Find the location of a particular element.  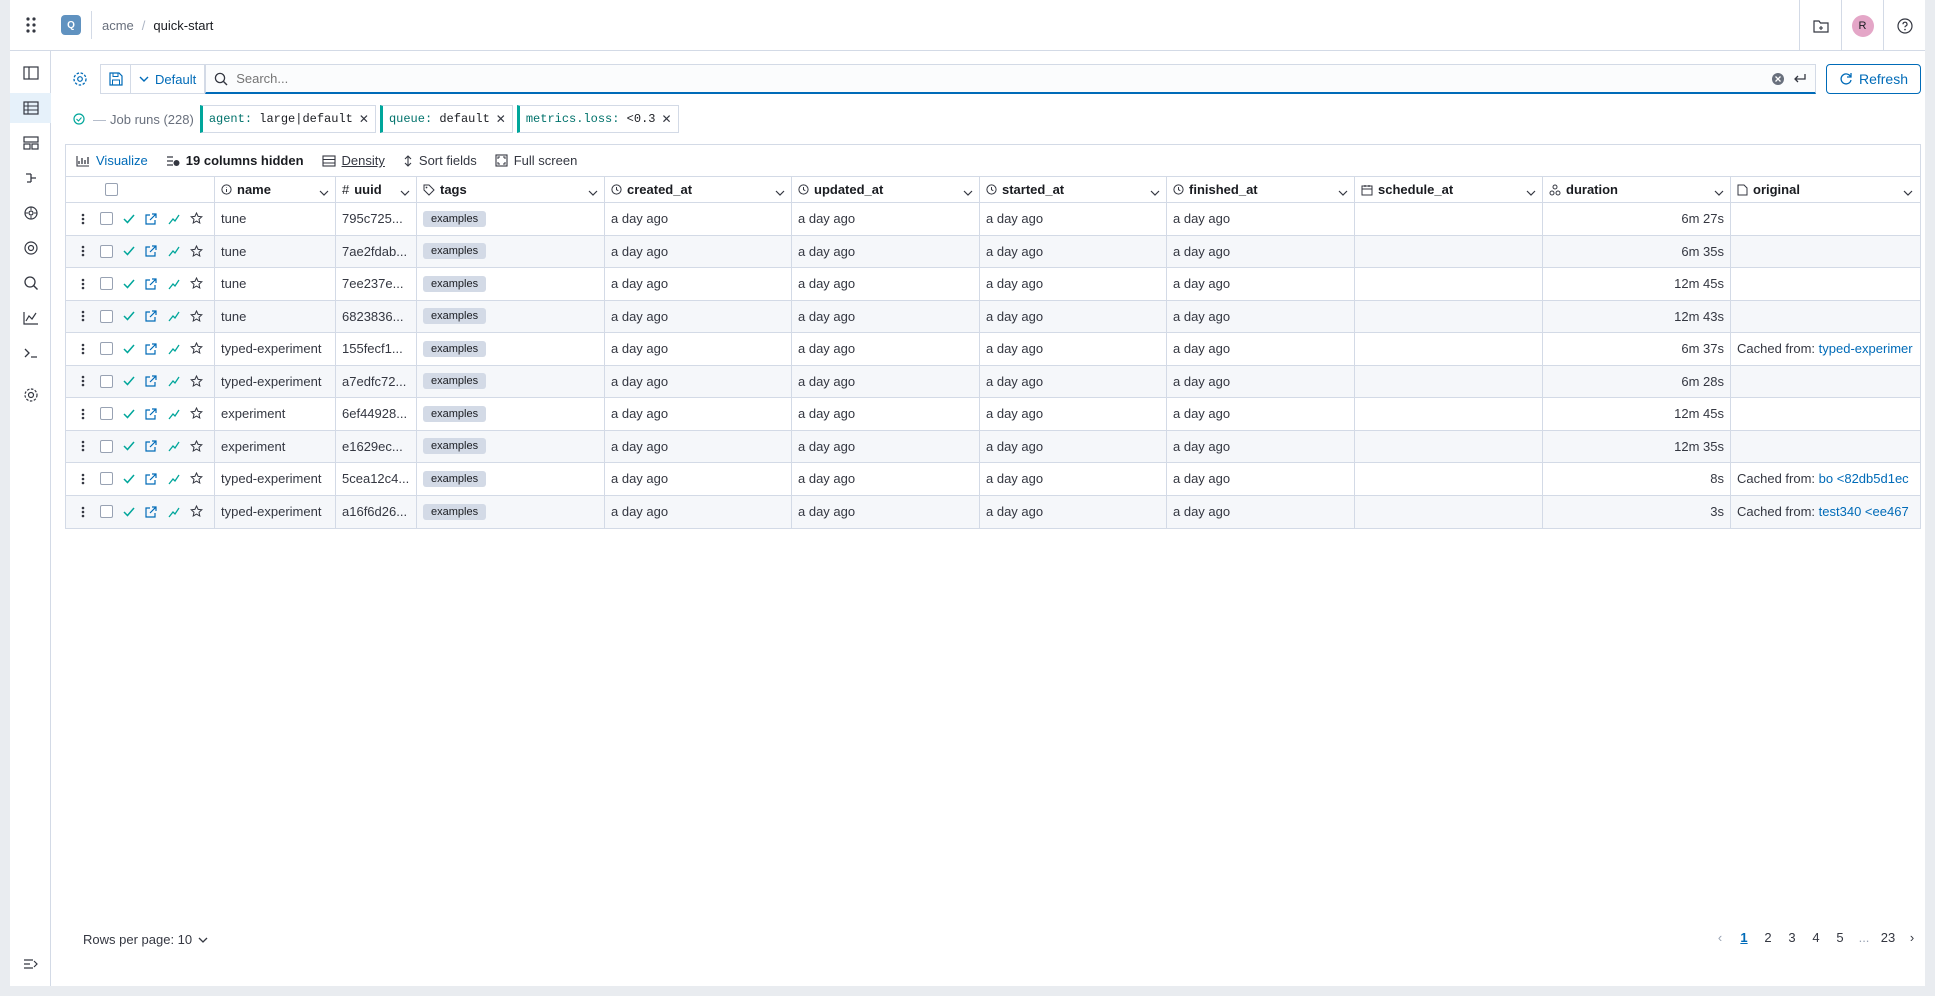

folder-icon is located at coordinates (1820, 25).